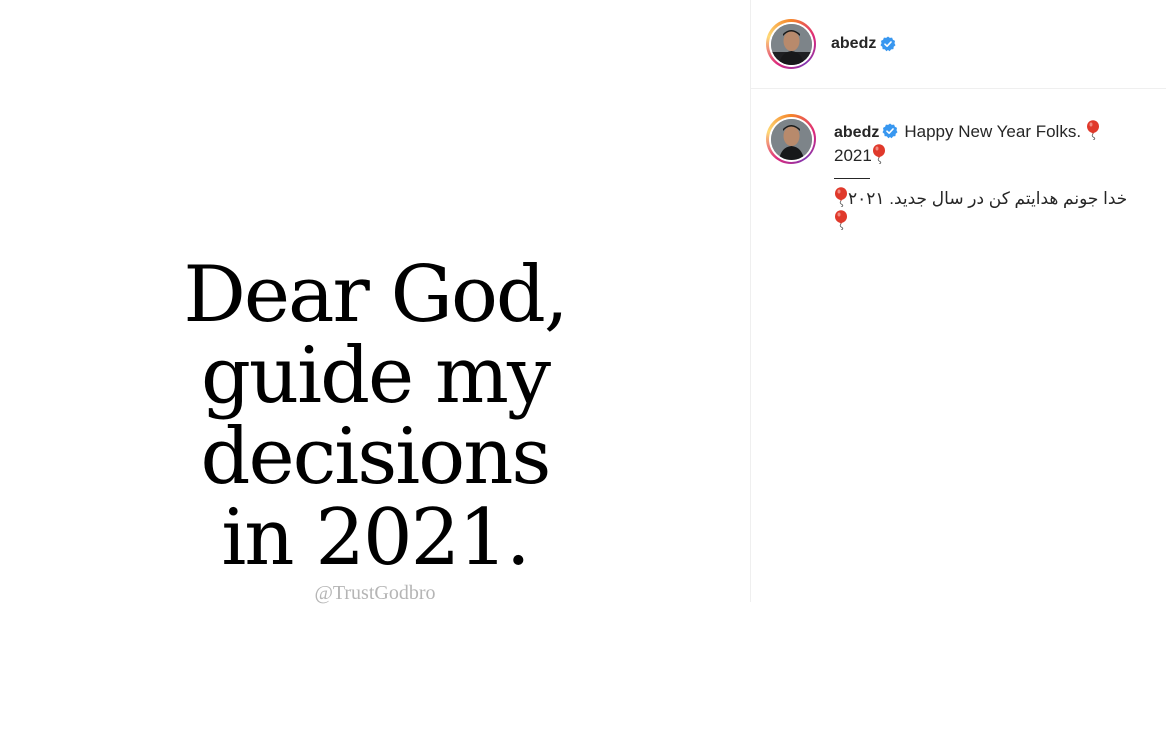 Image resolution: width=1166 pixels, height=750 pixels. I want to click on caption-persian-line: خدا جونم هدایتم کن در سال جدید. ۲۰۲۱, so click(989, 198).